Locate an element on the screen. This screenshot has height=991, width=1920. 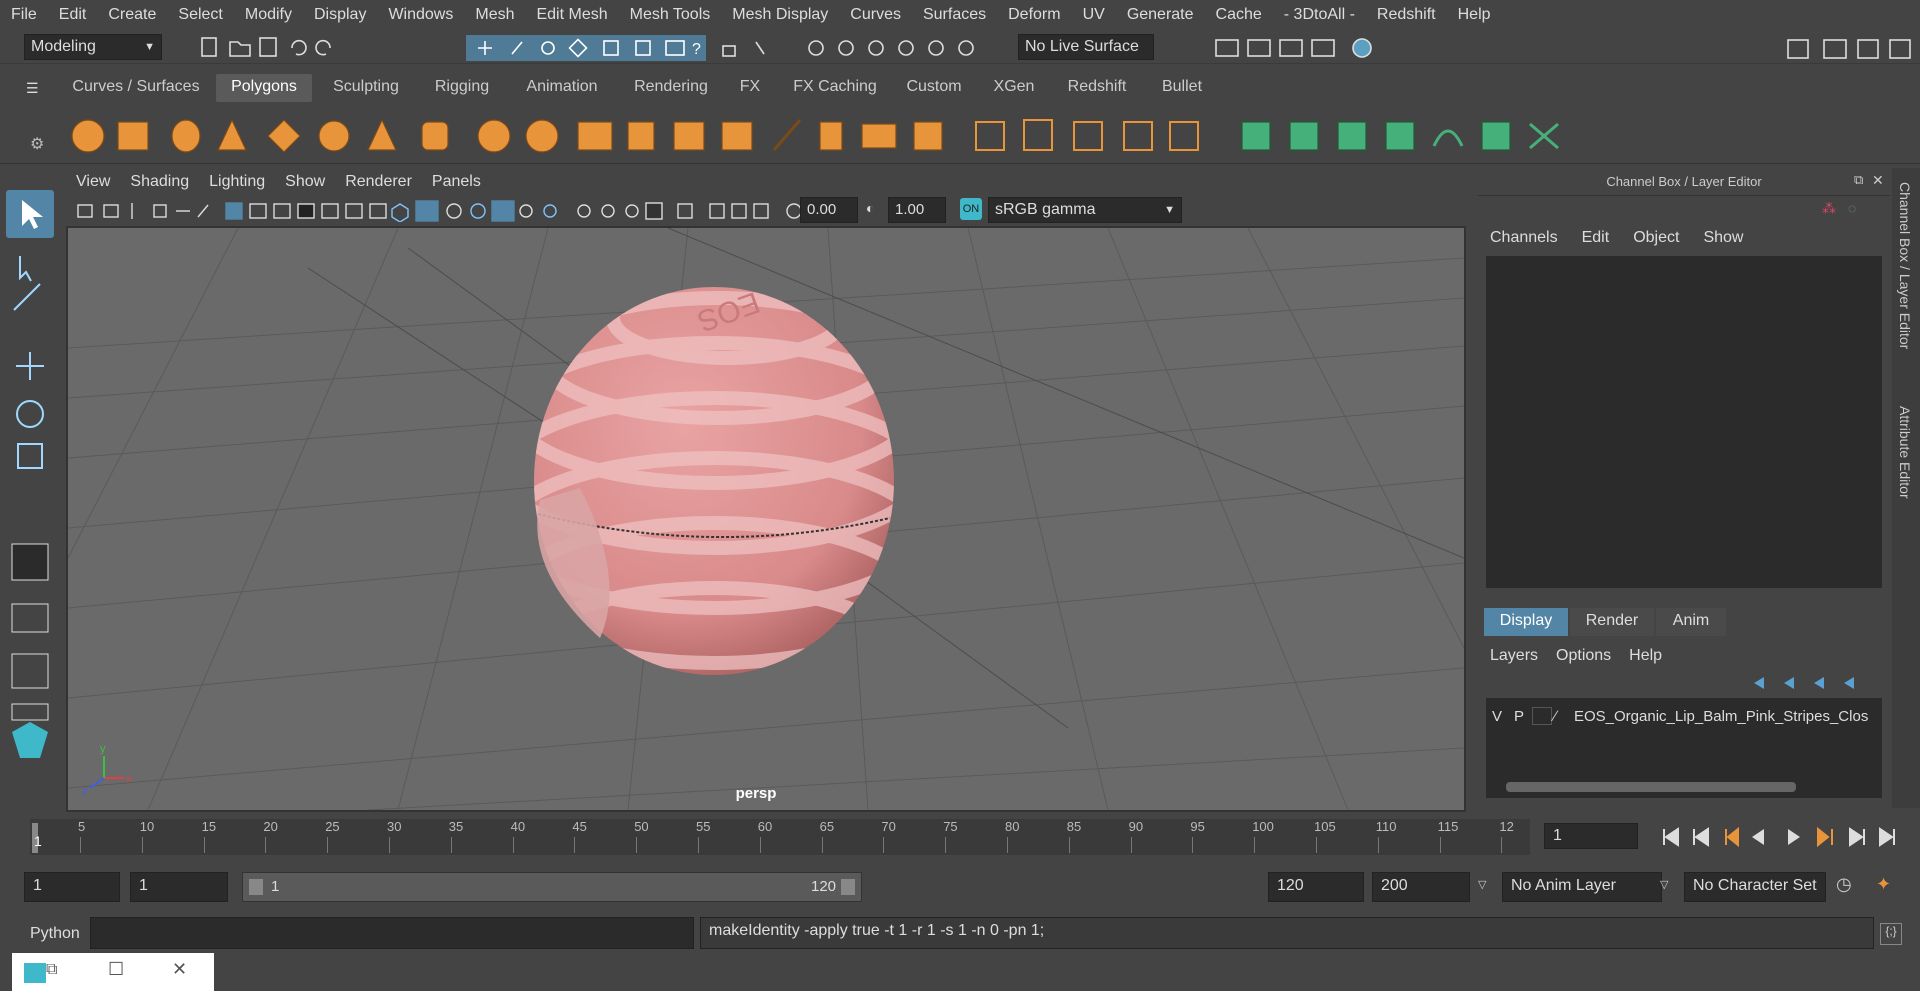
tab-rigging: Rigging is located at coordinates (462, 88).